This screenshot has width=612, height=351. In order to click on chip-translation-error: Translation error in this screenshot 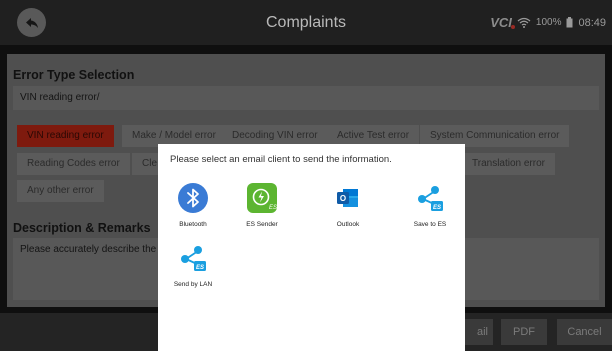, I will do `click(508, 164)`.